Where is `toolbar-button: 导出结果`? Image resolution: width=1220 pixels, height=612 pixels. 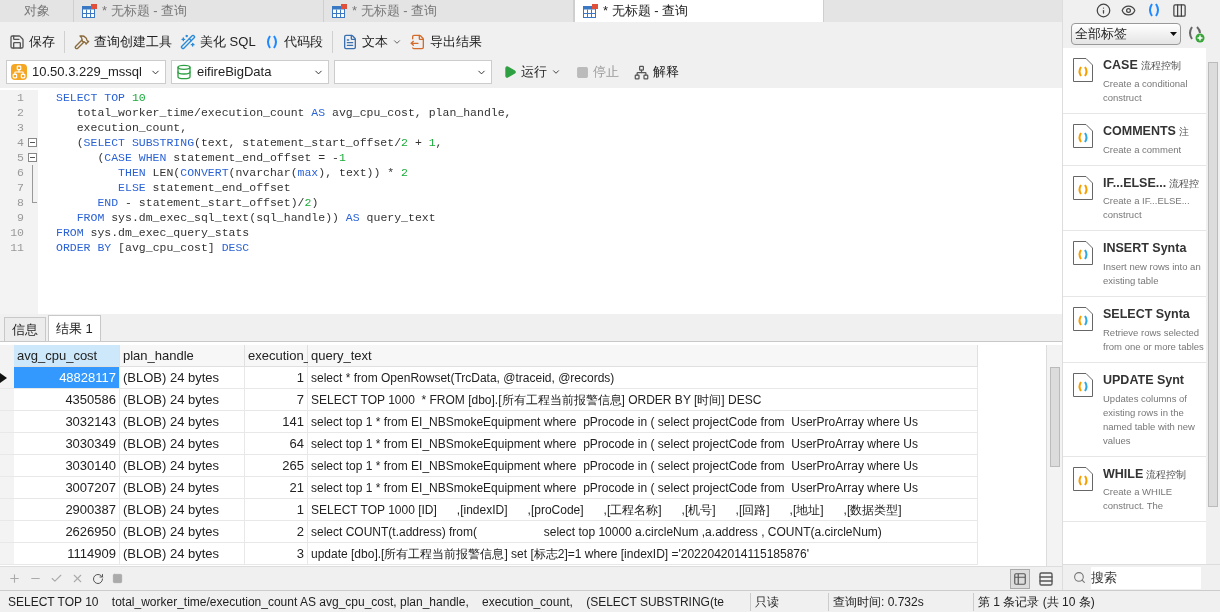
toolbar-button: 导出结果 is located at coordinates (445, 42).